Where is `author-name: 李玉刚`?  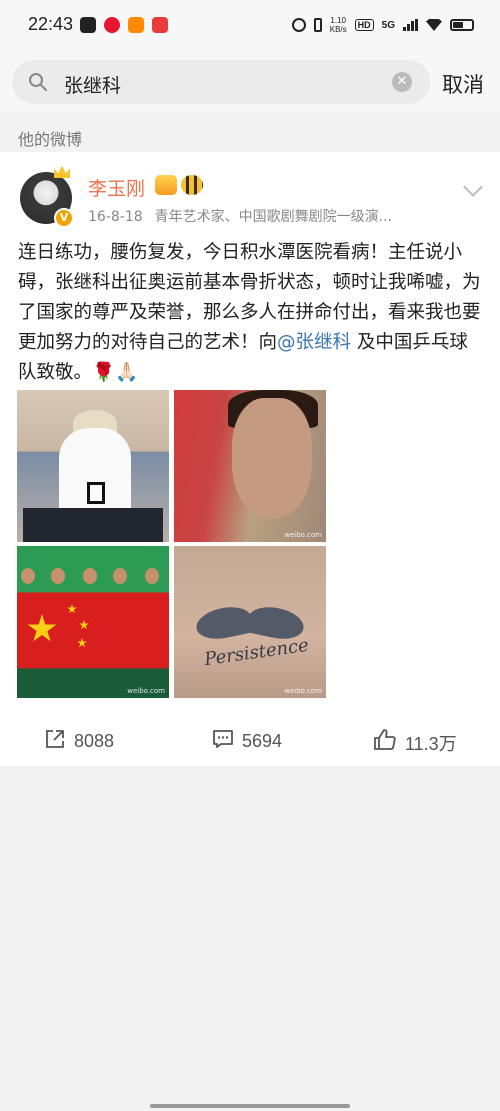 author-name: 李玉刚 is located at coordinates (116, 187).